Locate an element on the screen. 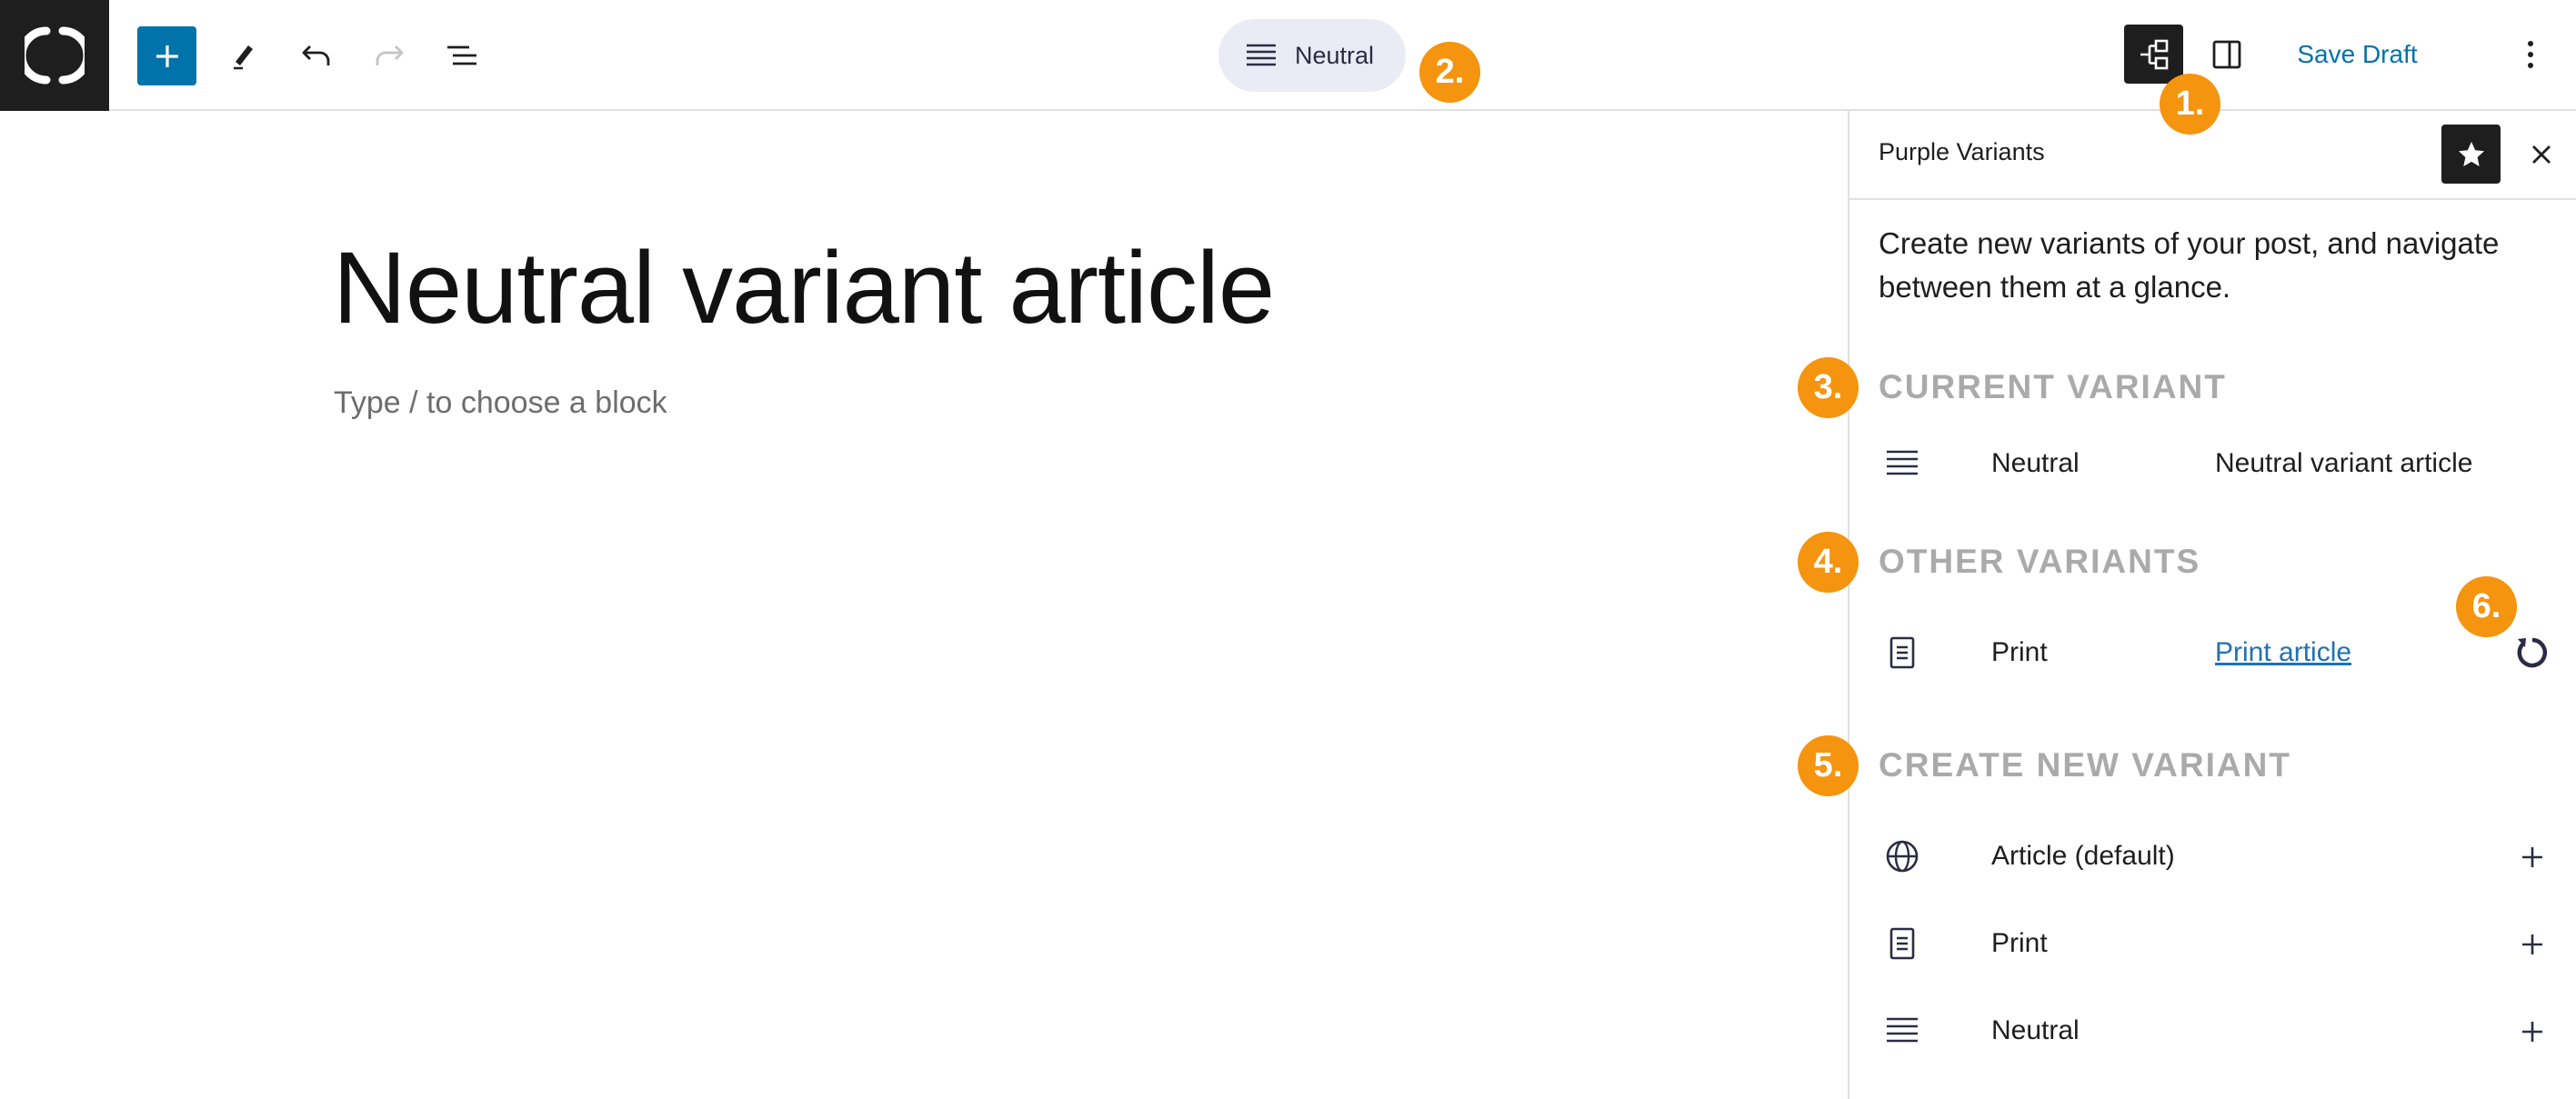 Image resolution: width=2576 pixels, height=1099 pixels. other-variant-name: Print is located at coordinates (2019, 652).